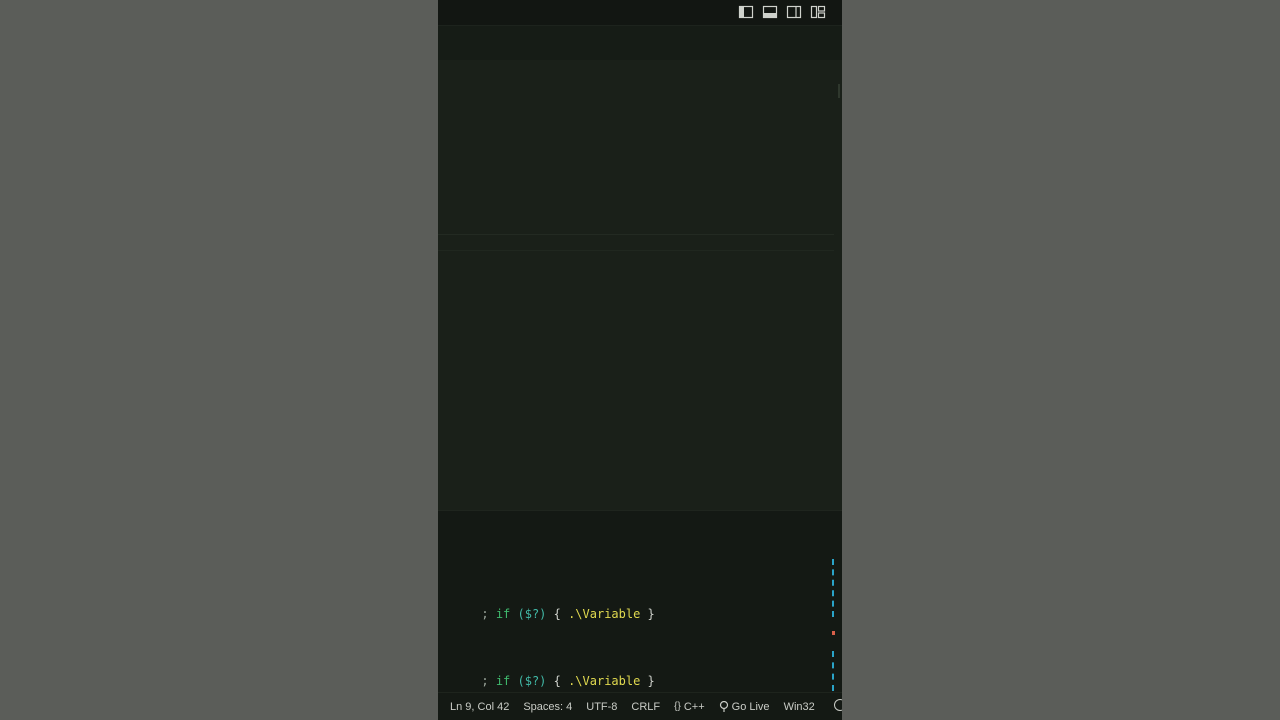 The height and width of the screenshot is (720, 1280). I want to click on go-live-button: Go Live, so click(744, 707).